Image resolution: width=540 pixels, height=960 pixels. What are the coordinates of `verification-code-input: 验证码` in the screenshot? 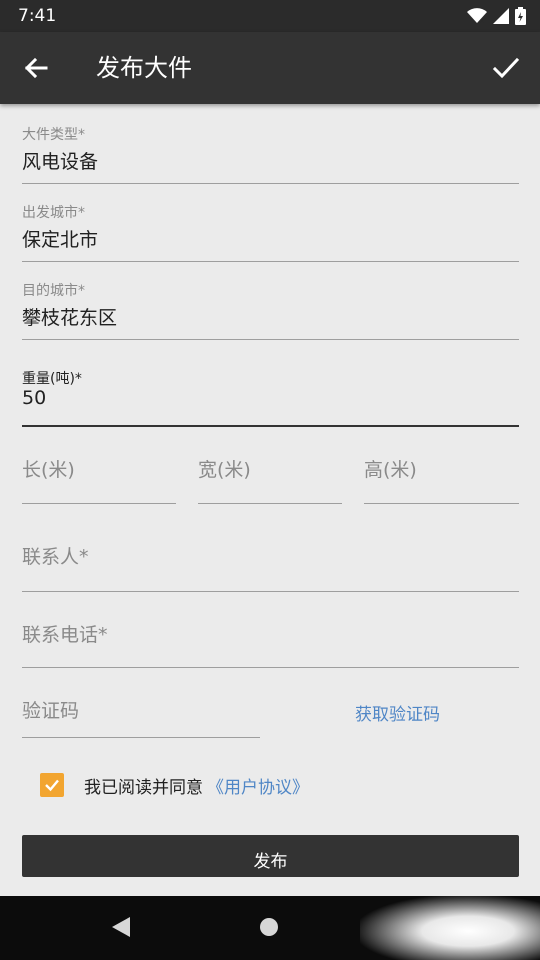 It's located at (50, 709).